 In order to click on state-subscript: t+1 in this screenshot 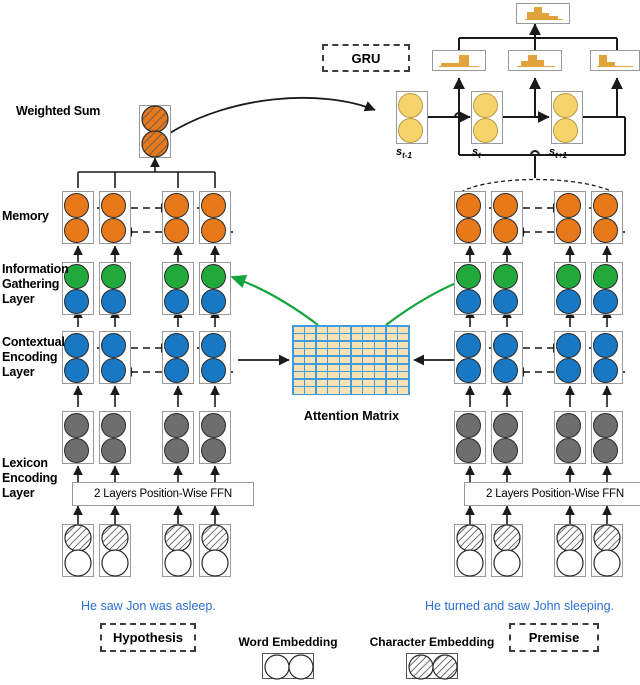, I will do `click(561, 156)`.